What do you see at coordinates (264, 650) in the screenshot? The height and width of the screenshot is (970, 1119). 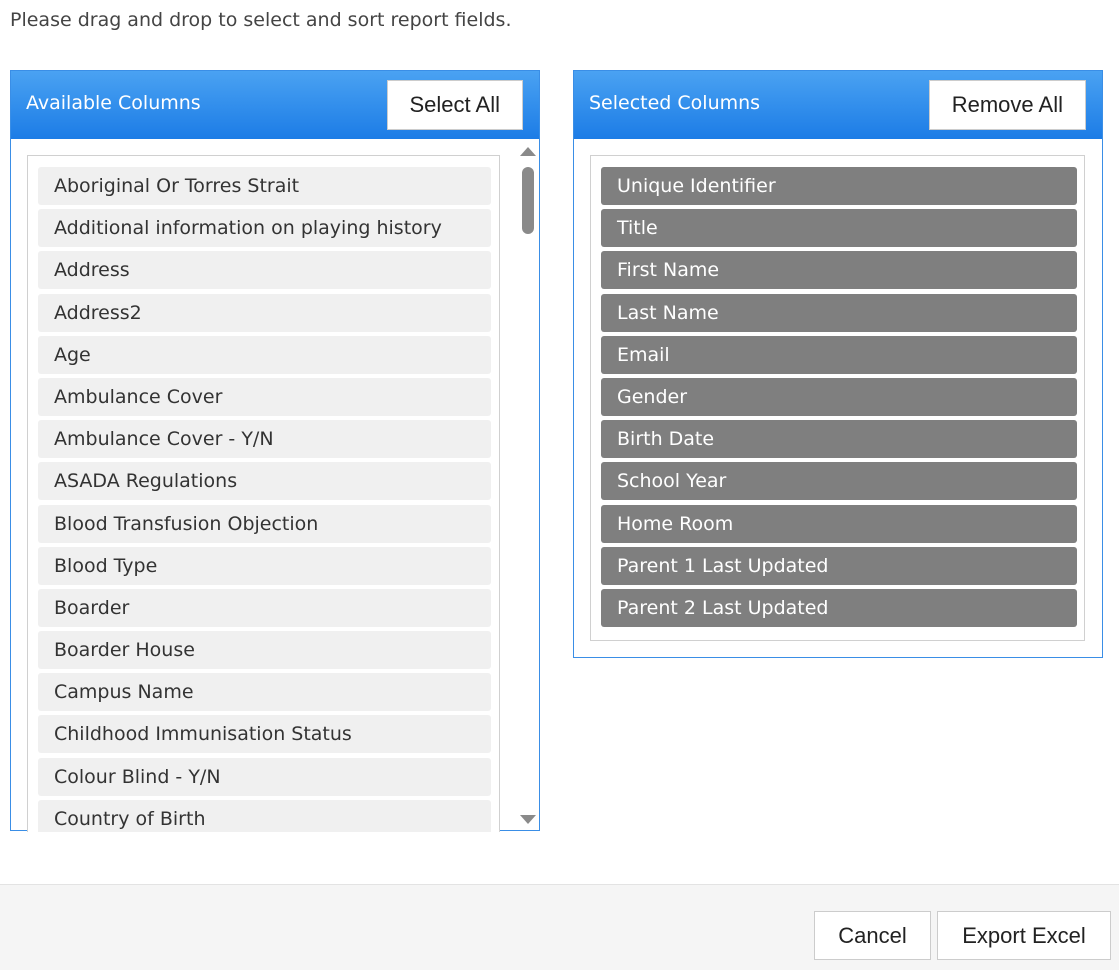 I see `available-column-item: Boarder House` at bounding box center [264, 650].